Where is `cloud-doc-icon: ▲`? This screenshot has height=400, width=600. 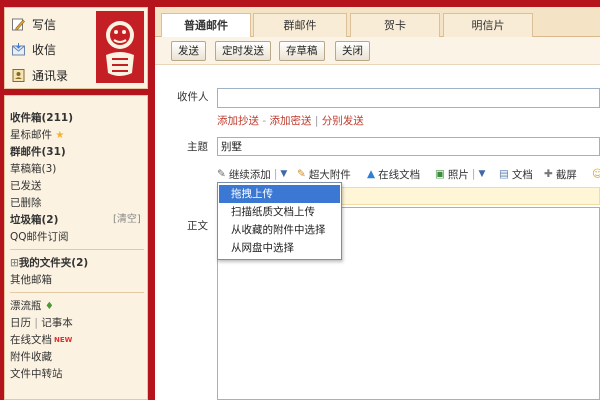 cloud-doc-icon: ▲ is located at coordinates (371, 174).